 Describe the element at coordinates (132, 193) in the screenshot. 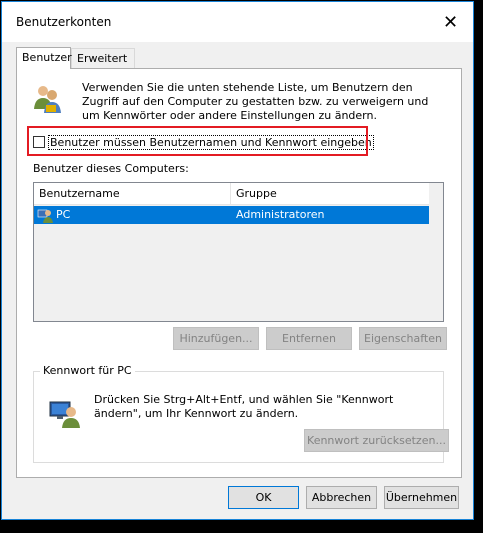

I see `column-header-username: Benutzername` at that location.